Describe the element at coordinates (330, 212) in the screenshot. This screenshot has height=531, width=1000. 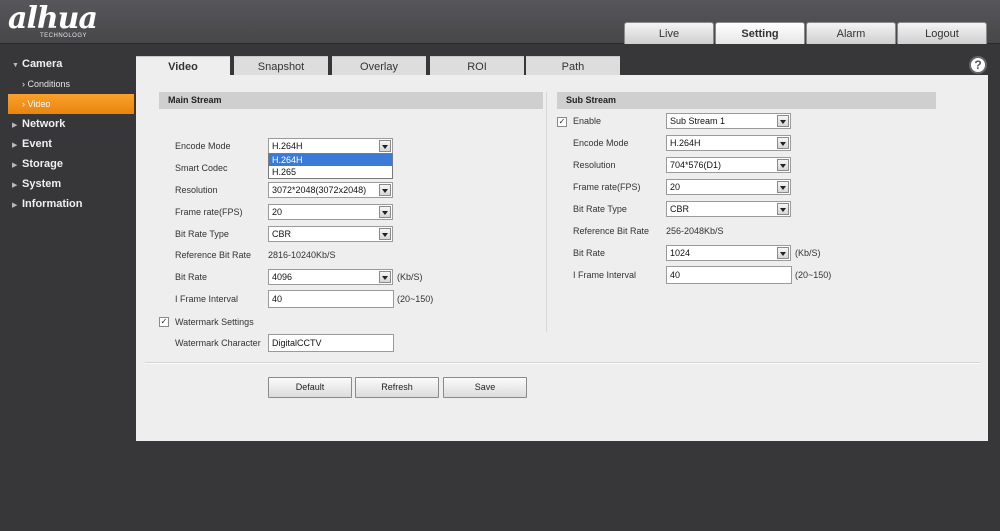
I see `frame-rate-select: 20` at that location.